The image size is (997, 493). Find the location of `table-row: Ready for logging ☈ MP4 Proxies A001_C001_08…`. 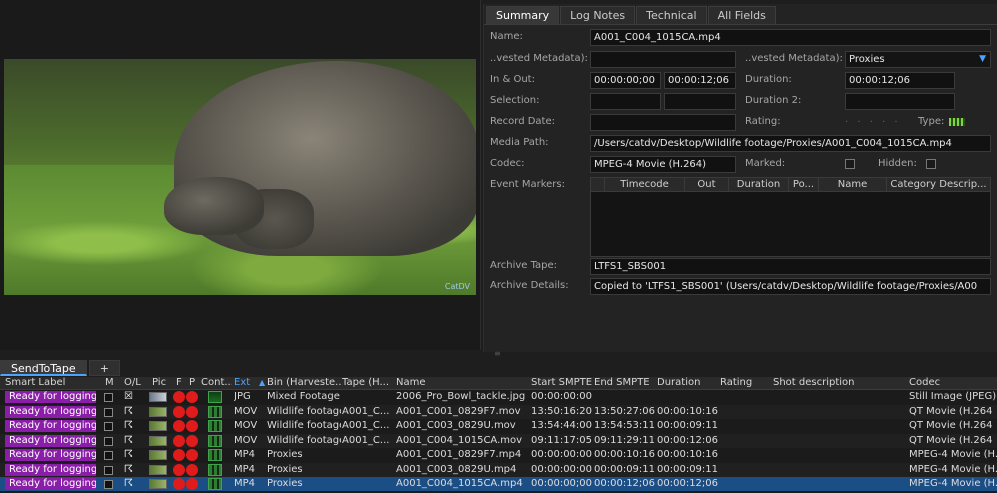

table-row: Ready for logging ☈ MP4 Proxies A001_C001_08… is located at coordinates (498, 455).